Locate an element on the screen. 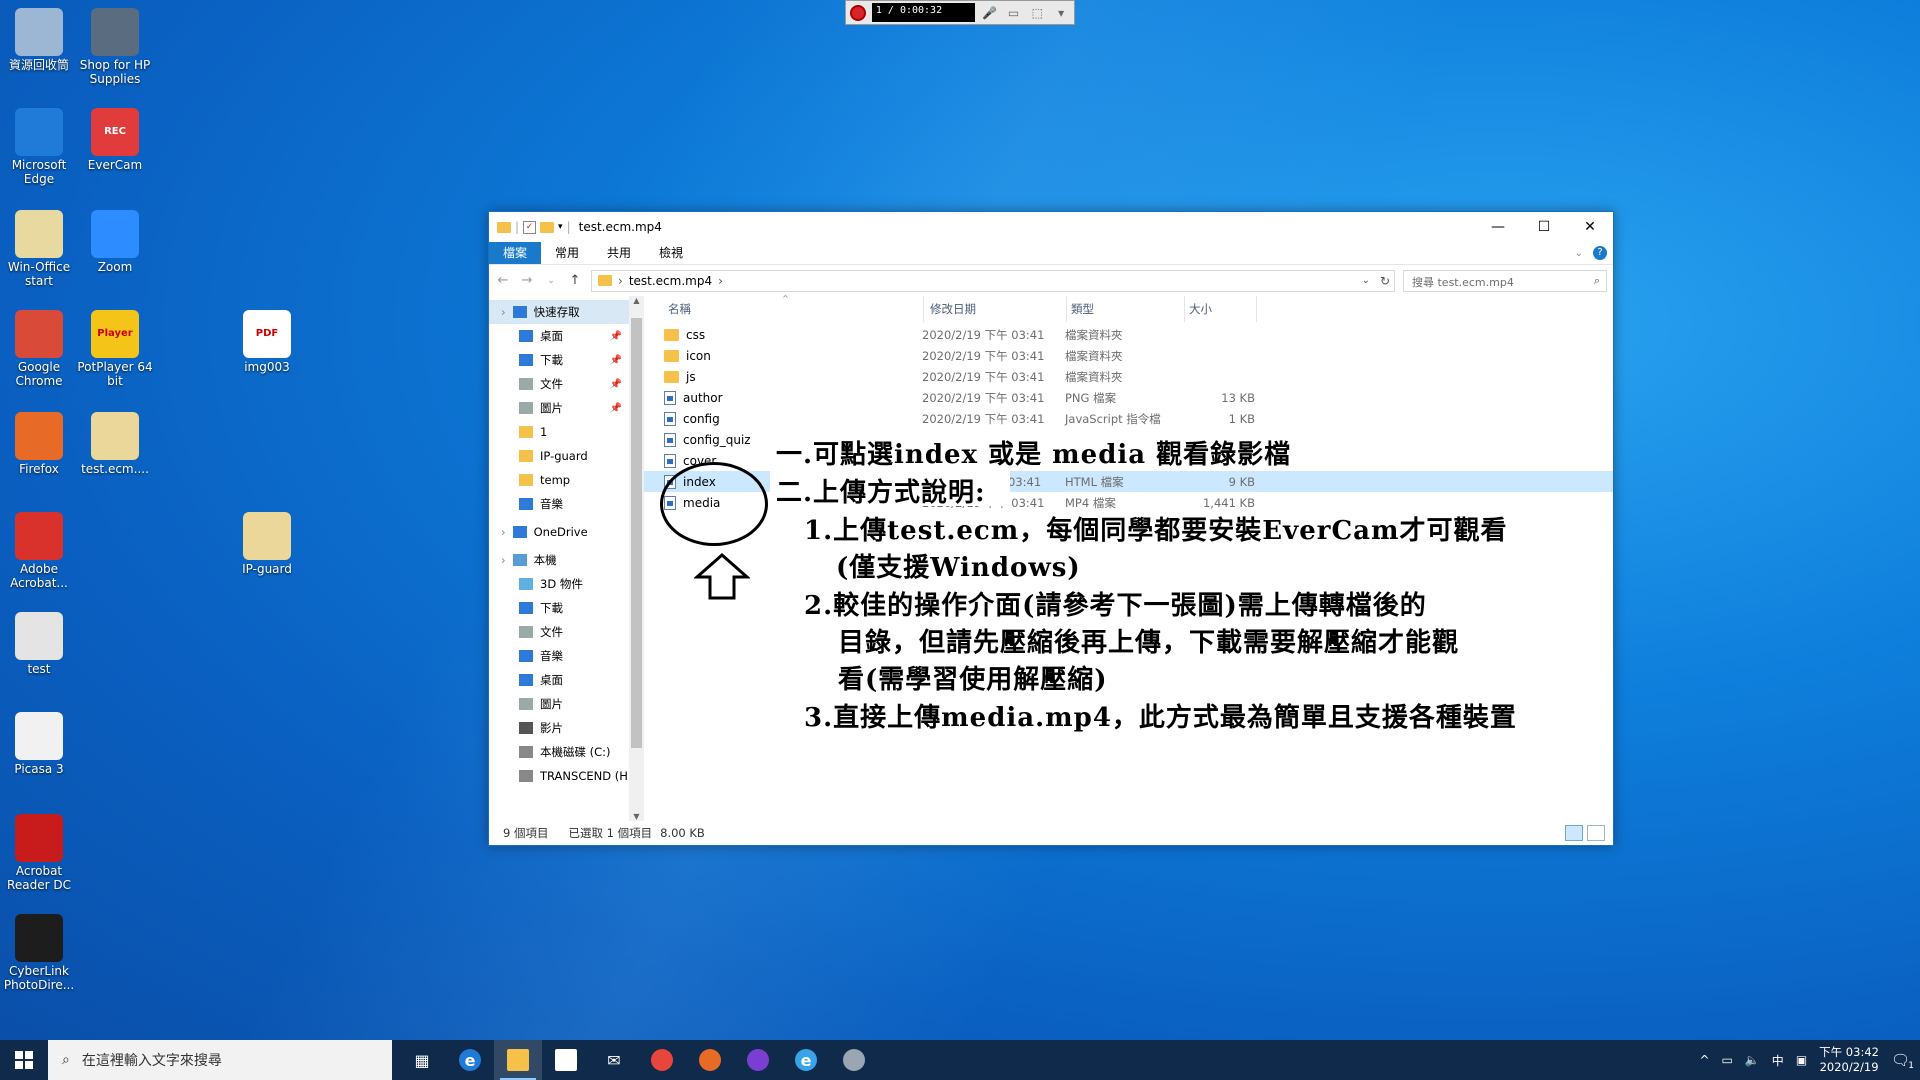  network-icon: ▭ is located at coordinates (1727, 1060).